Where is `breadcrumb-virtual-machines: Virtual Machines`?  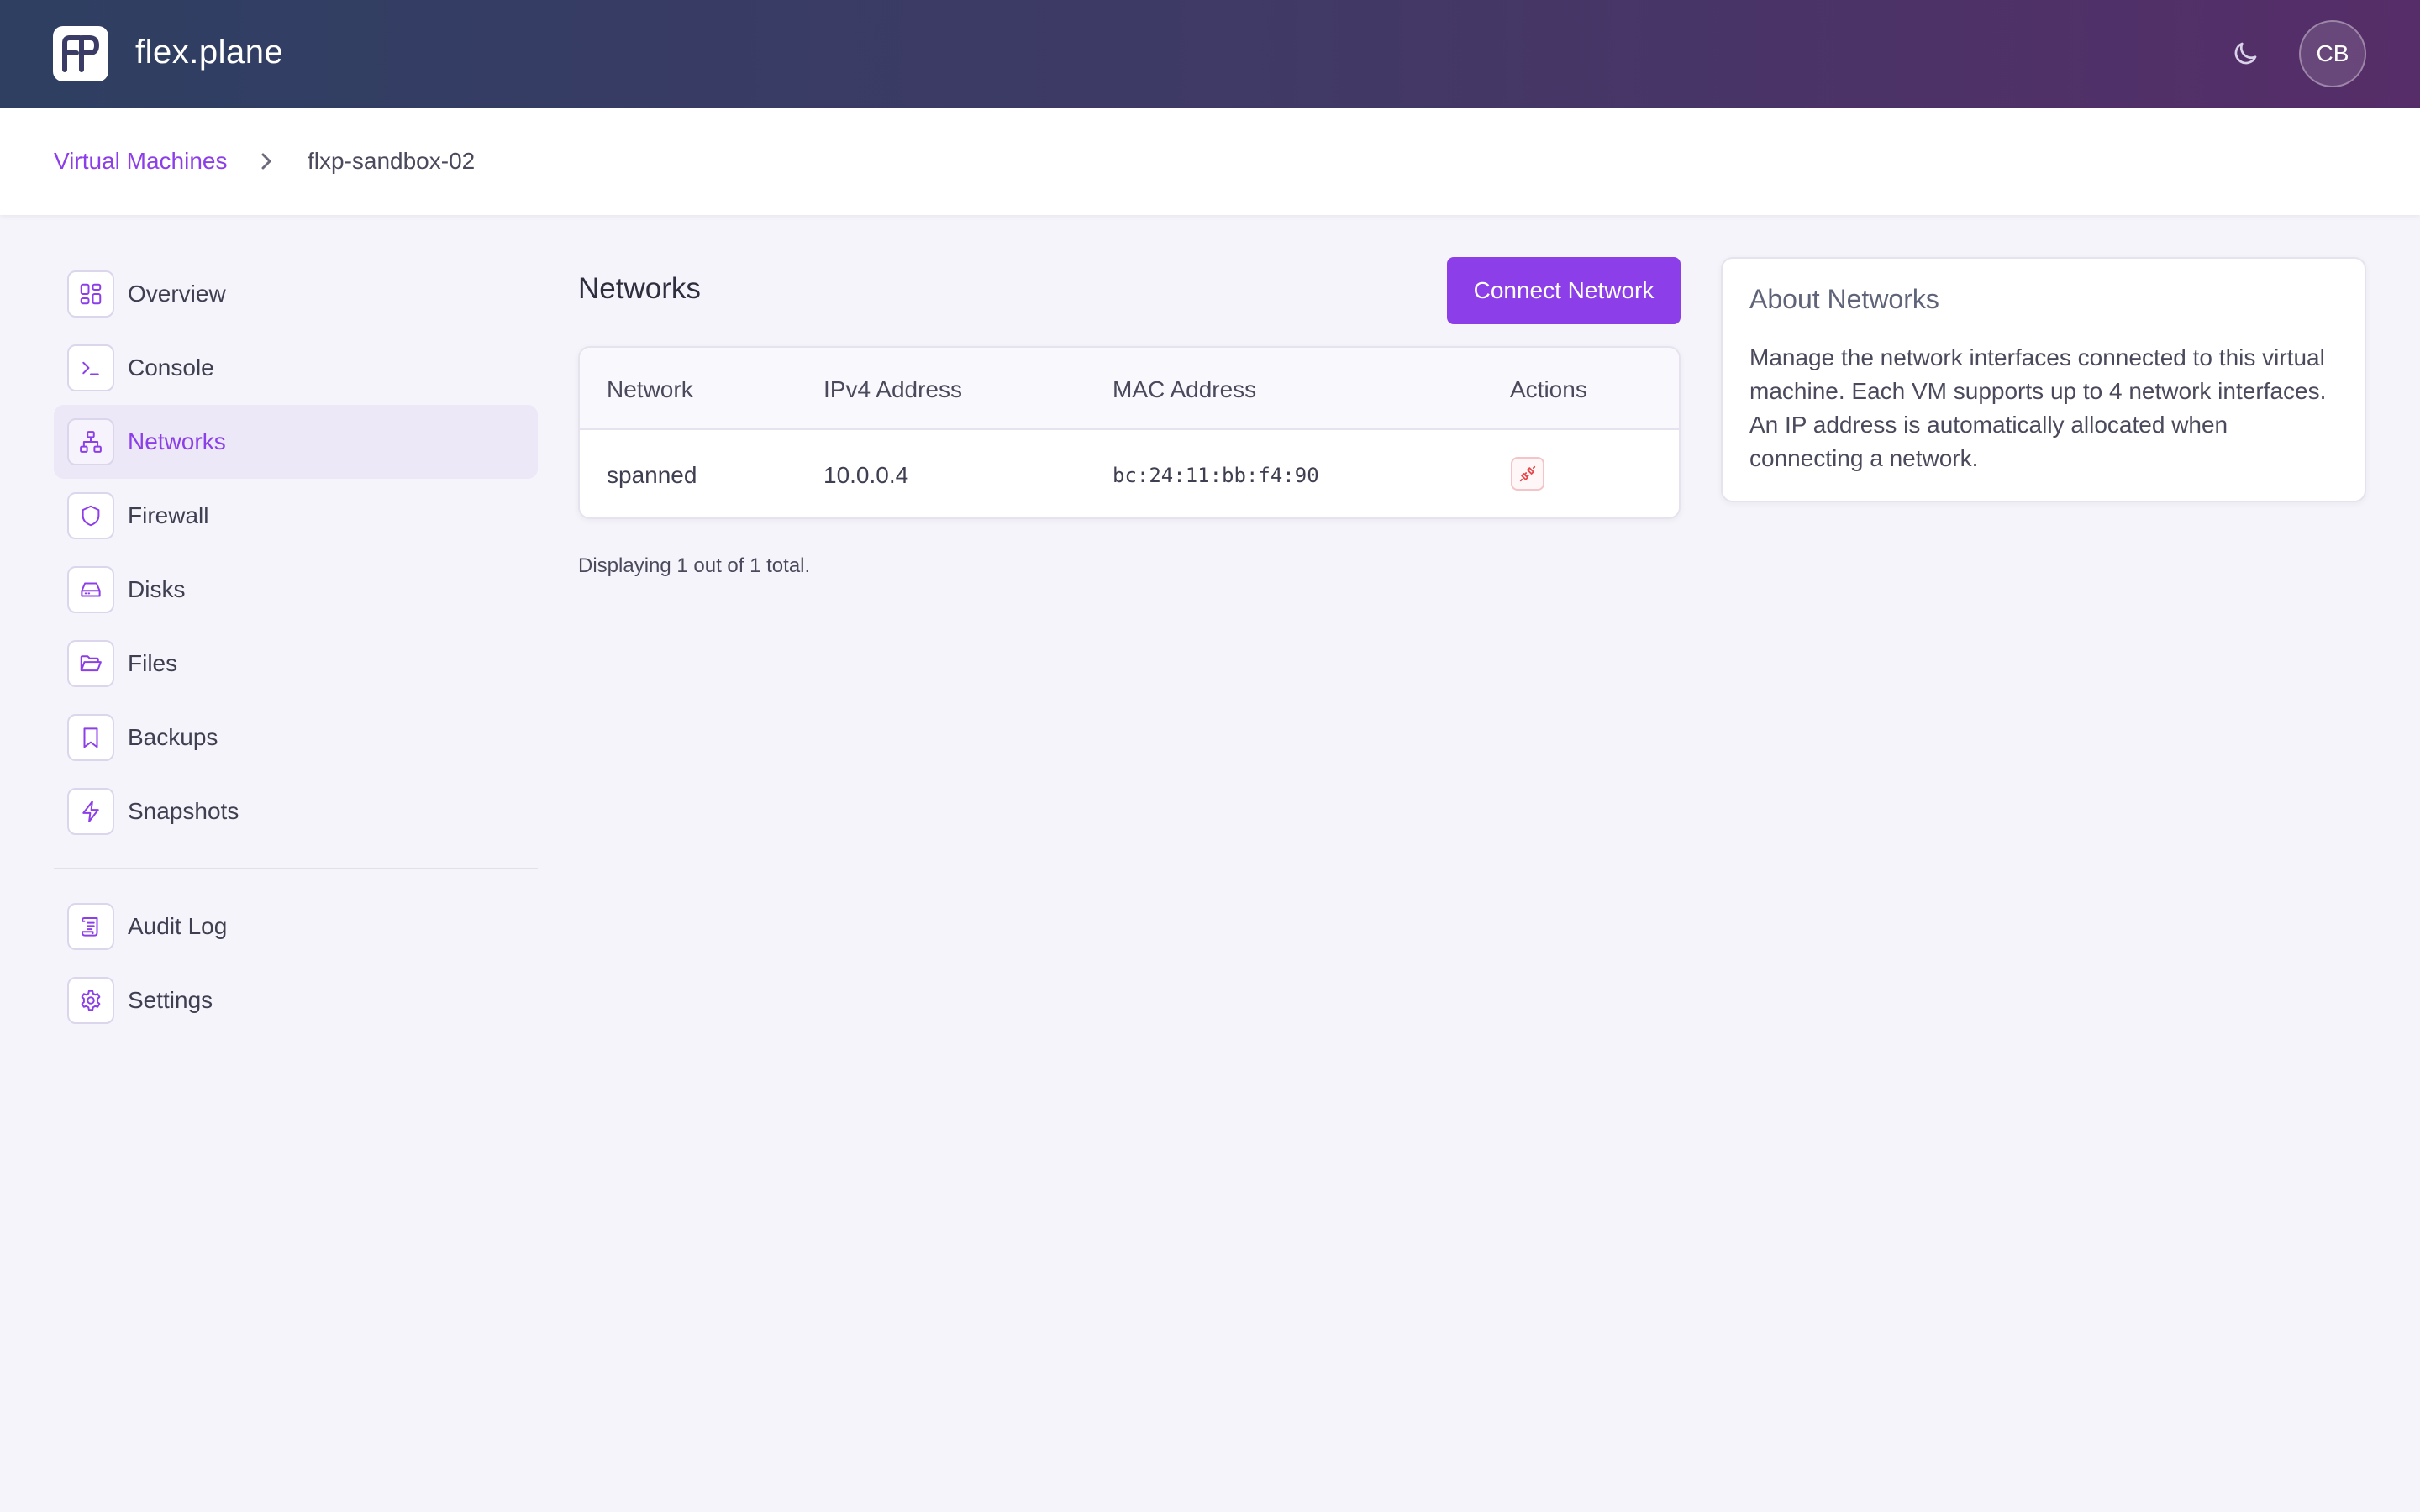
breadcrumb-virtual-machines: Virtual Machines is located at coordinates (140, 161).